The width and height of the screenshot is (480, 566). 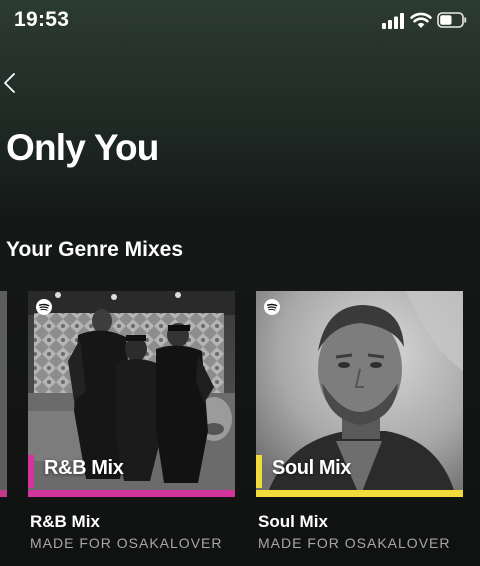 What do you see at coordinates (84, 468) in the screenshot?
I see `card-art-label: R&B Mix` at bounding box center [84, 468].